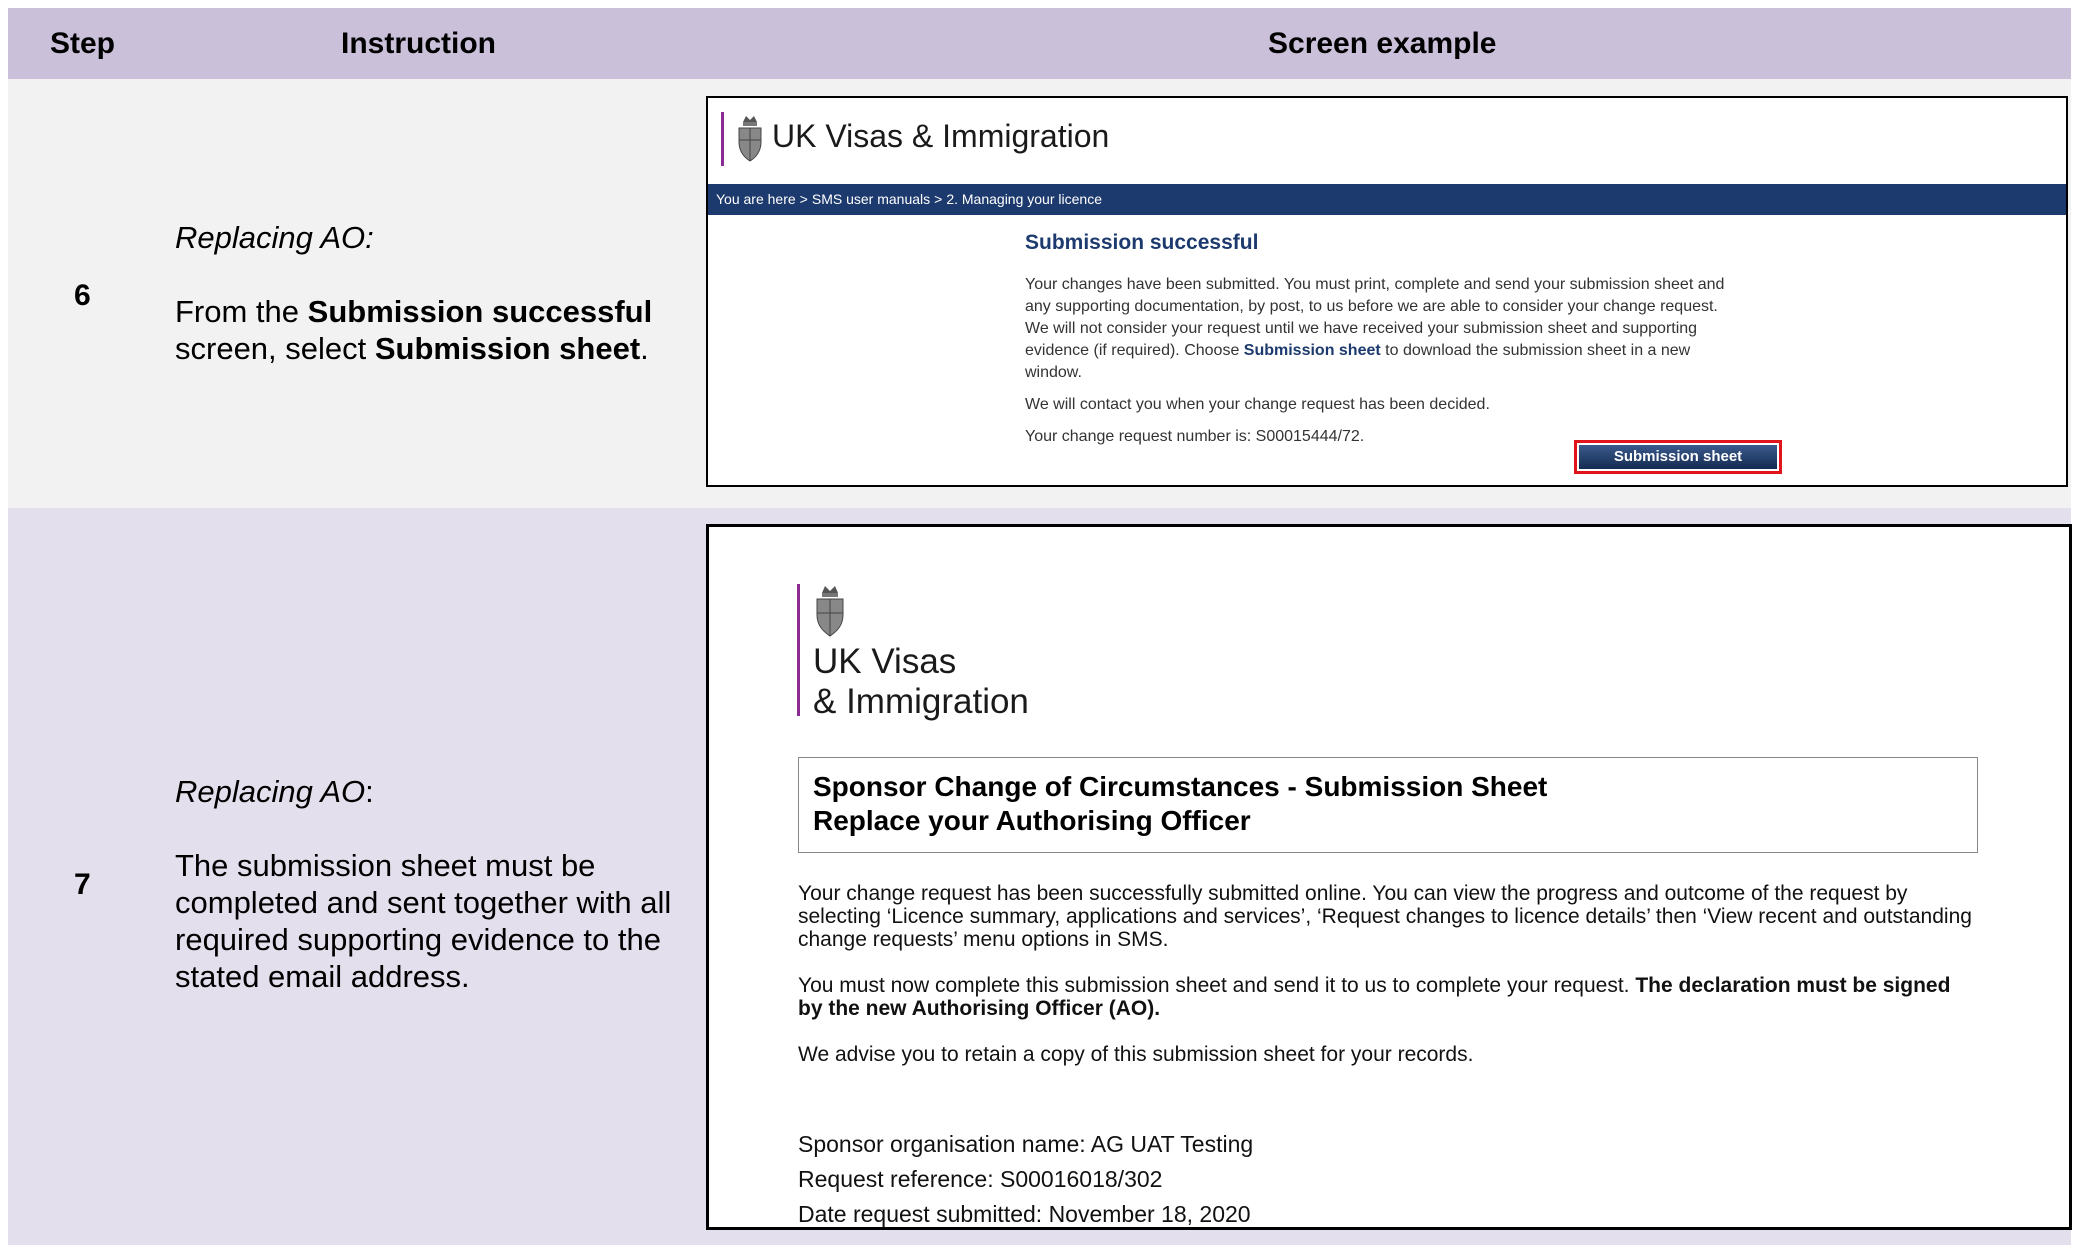 The width and height of the screenshot is (2089, 1245). What do you see at coordinates (274, 237) in the screenshot?
I see `instruction-heading: Replacing AO:` at bounding box center [274, 237].